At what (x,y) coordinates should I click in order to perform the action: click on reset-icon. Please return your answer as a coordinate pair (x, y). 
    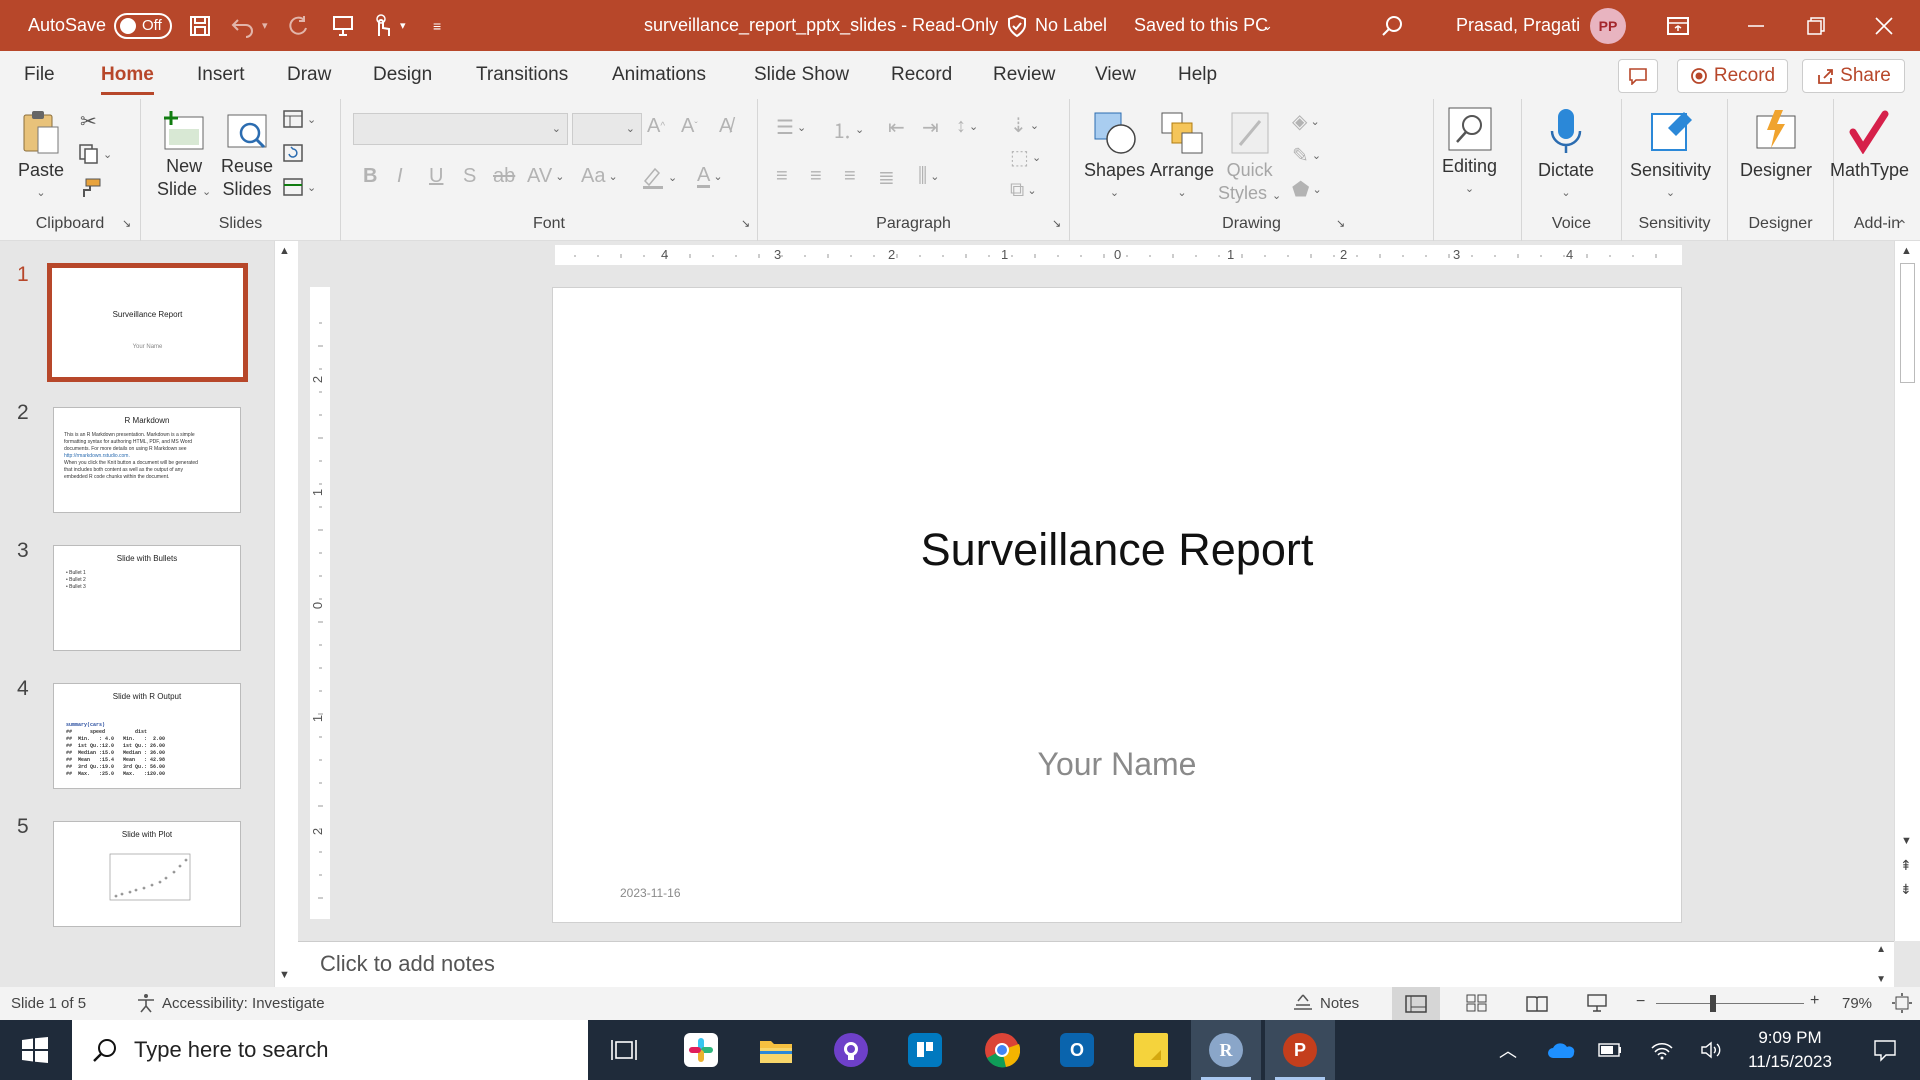
    Looking at the image, I should click on (293, 153).